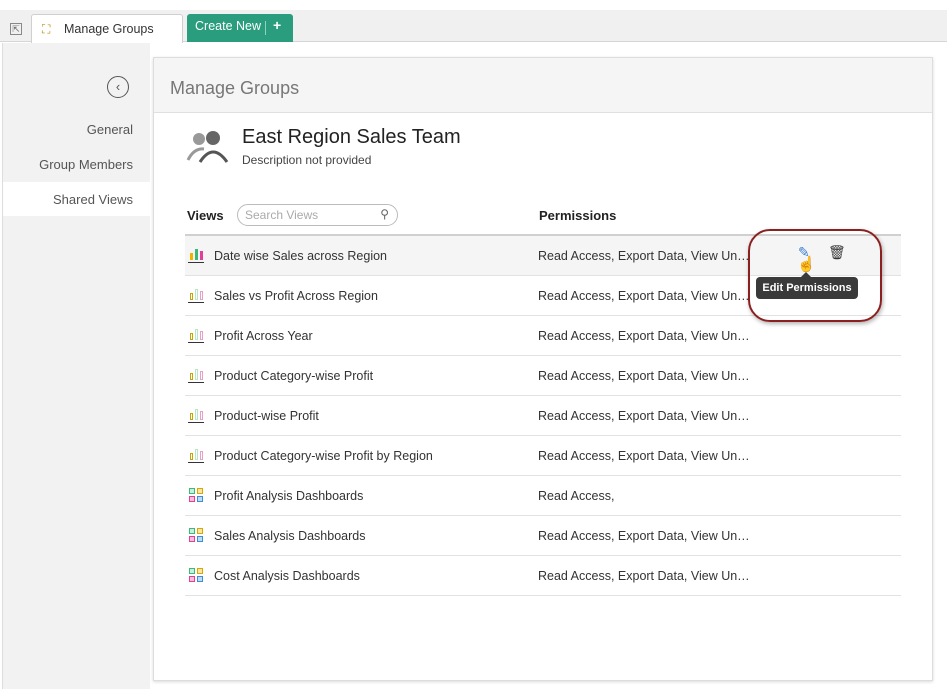 This screenshot has height=689, width=947. I want to click on back-icon: ‹, so click(118, 87).